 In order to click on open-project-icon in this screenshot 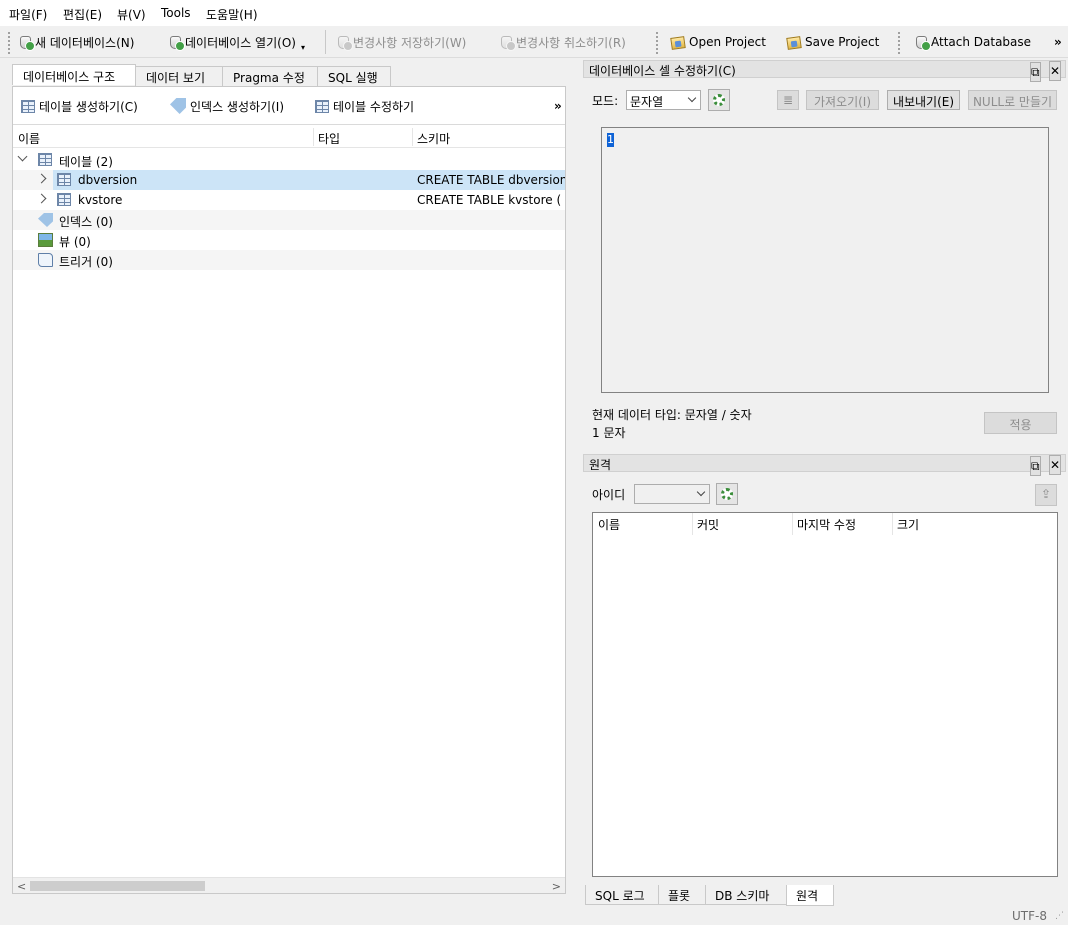, I will do `click(678, 43)`.